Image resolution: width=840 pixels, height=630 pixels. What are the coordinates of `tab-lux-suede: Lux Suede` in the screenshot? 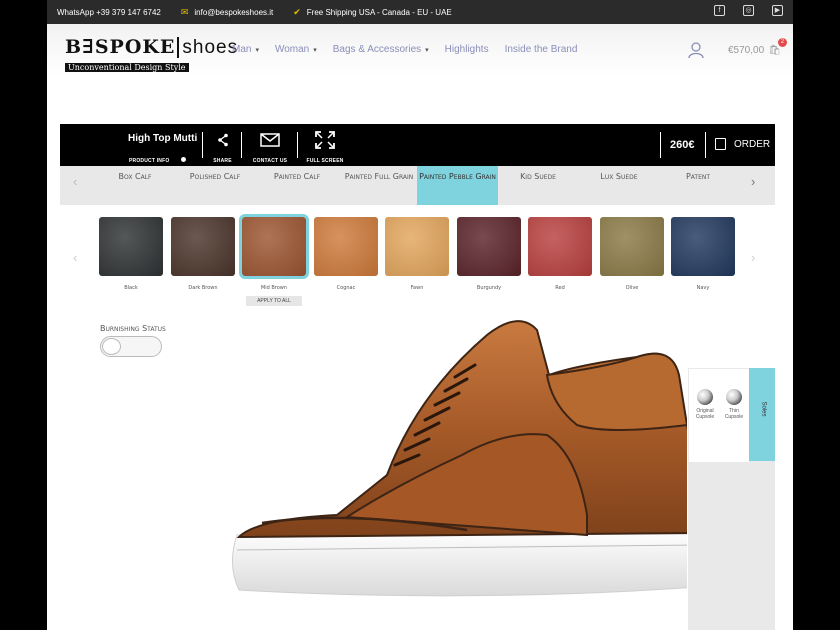 It's located at (619, 185).